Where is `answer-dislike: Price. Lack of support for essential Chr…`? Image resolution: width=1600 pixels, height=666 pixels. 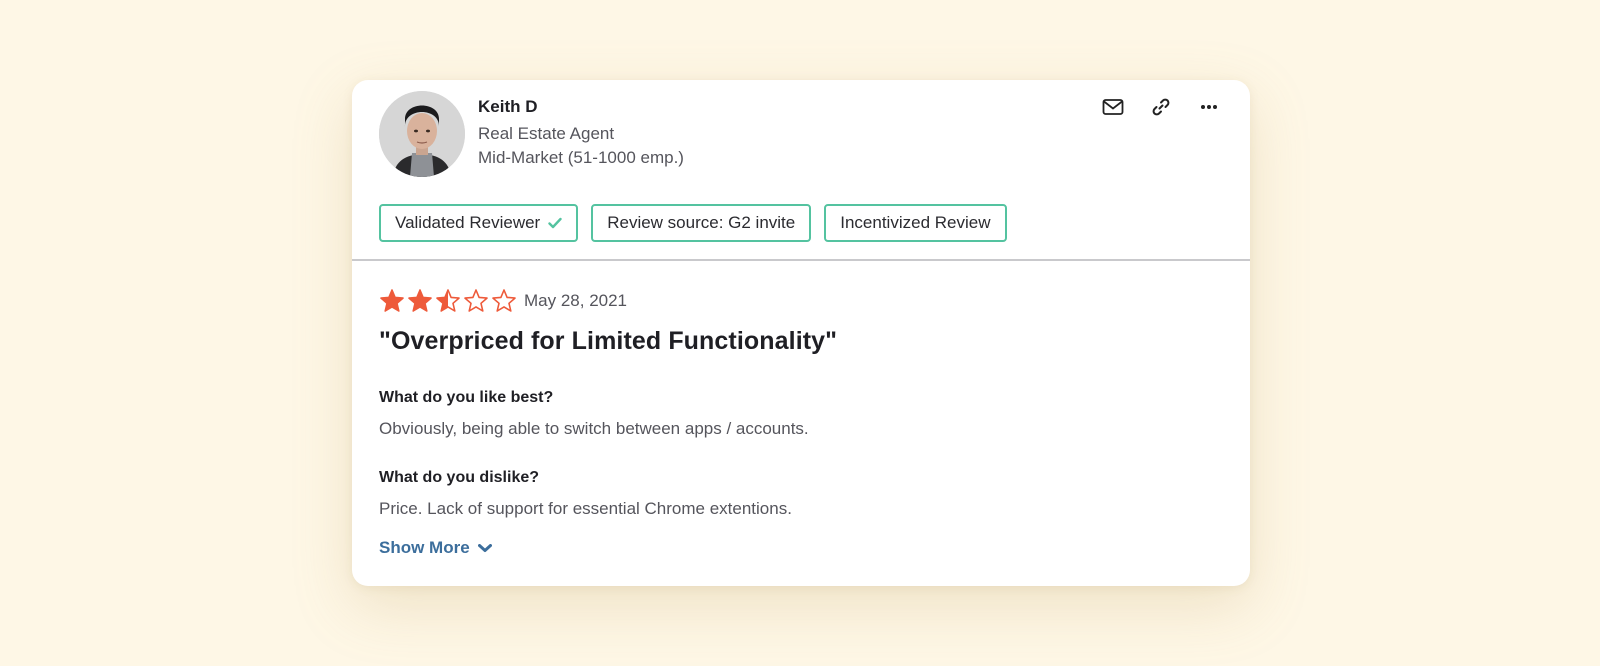
answer-dislike: Price. Lack of support for essential Chr… is located at coordinates (585, 508).